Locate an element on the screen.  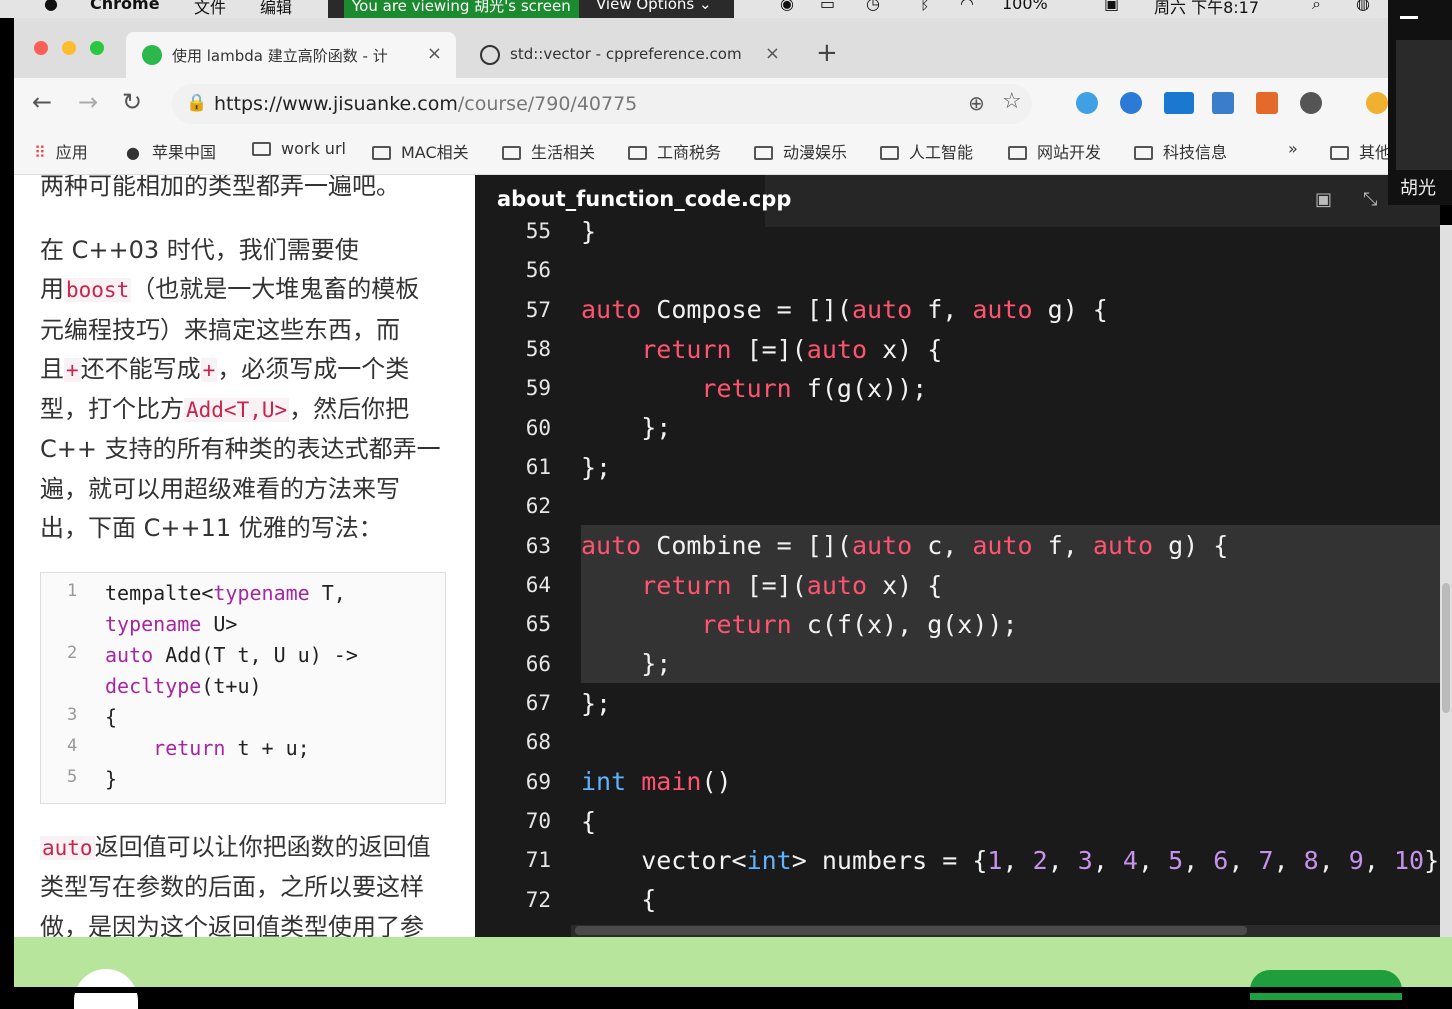
extension-off-icon is located at coordinates (1179, 103).